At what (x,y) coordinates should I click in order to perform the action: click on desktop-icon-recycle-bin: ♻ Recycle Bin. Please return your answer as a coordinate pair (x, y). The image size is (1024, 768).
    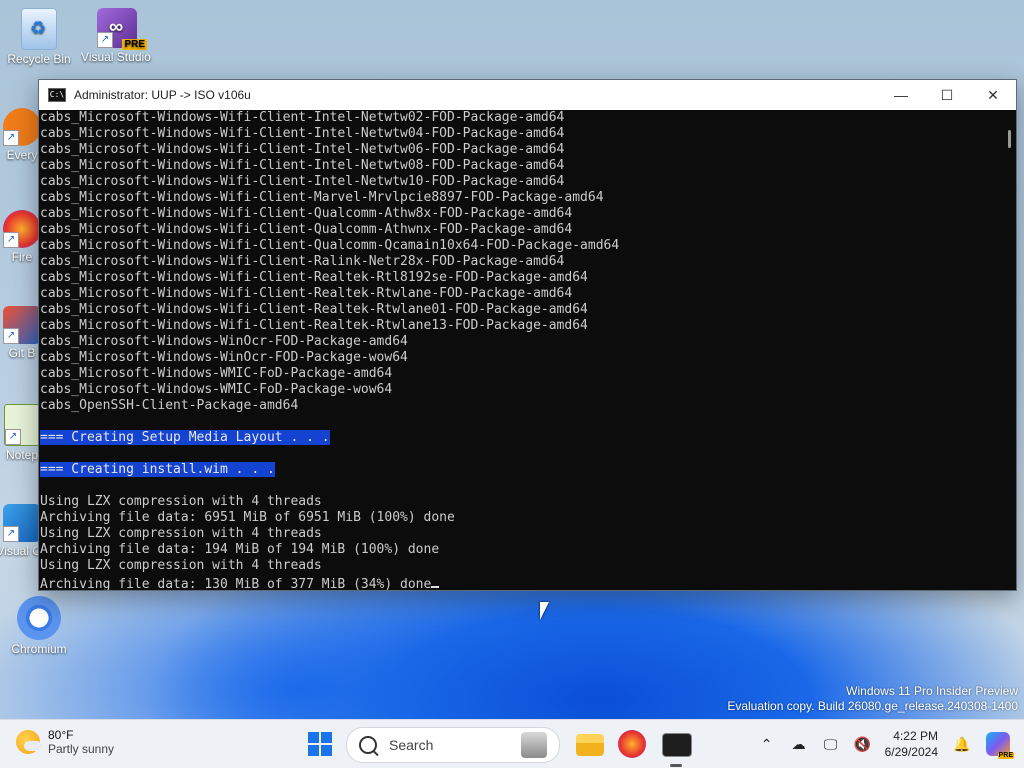
    Looking at the image, I should click on (39, 37).